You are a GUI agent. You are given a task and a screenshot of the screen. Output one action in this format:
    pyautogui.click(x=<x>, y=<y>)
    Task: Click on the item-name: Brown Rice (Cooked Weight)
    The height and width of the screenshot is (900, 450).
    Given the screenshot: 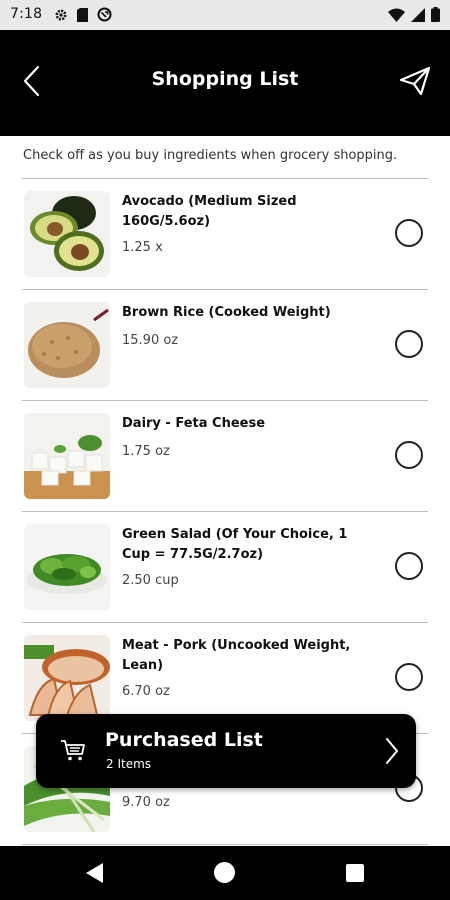 What is the action you would take?
    pyautogui.click(x=226, y=312)
    